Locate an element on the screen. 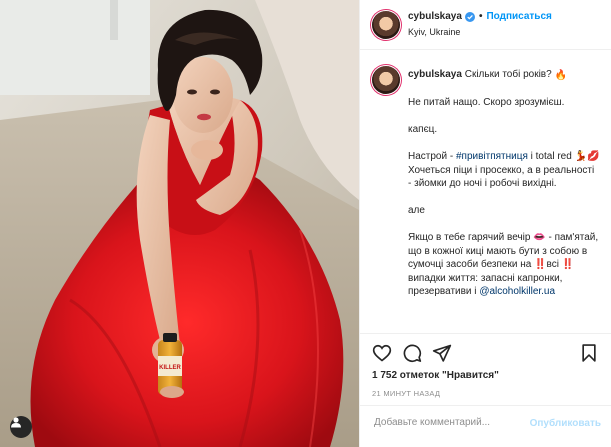 This screenshot has width=611, height=447. header-user-line: cybulskaya • Подписаться is located at coordinates (480, 16).